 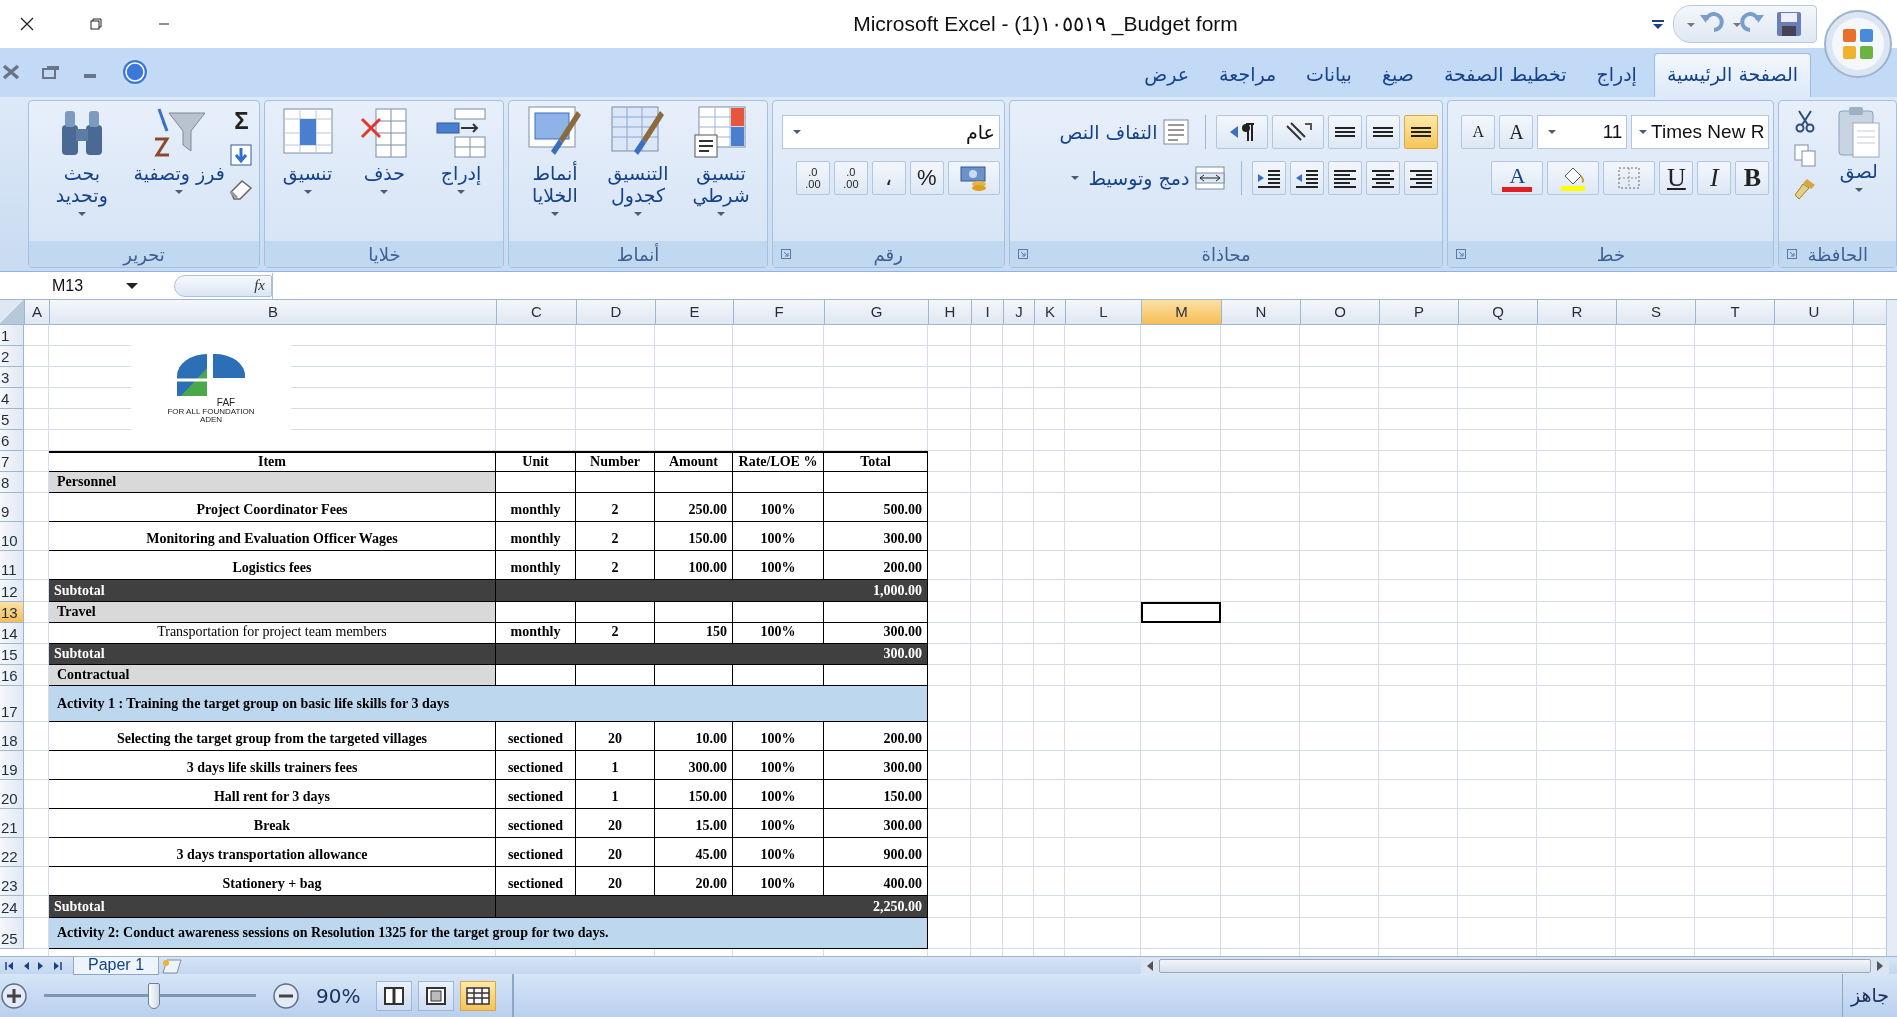 What do you see at coordinates (1789, 24) in the screenshot?
I see `save-icon` at bounding box center [1789, 24].